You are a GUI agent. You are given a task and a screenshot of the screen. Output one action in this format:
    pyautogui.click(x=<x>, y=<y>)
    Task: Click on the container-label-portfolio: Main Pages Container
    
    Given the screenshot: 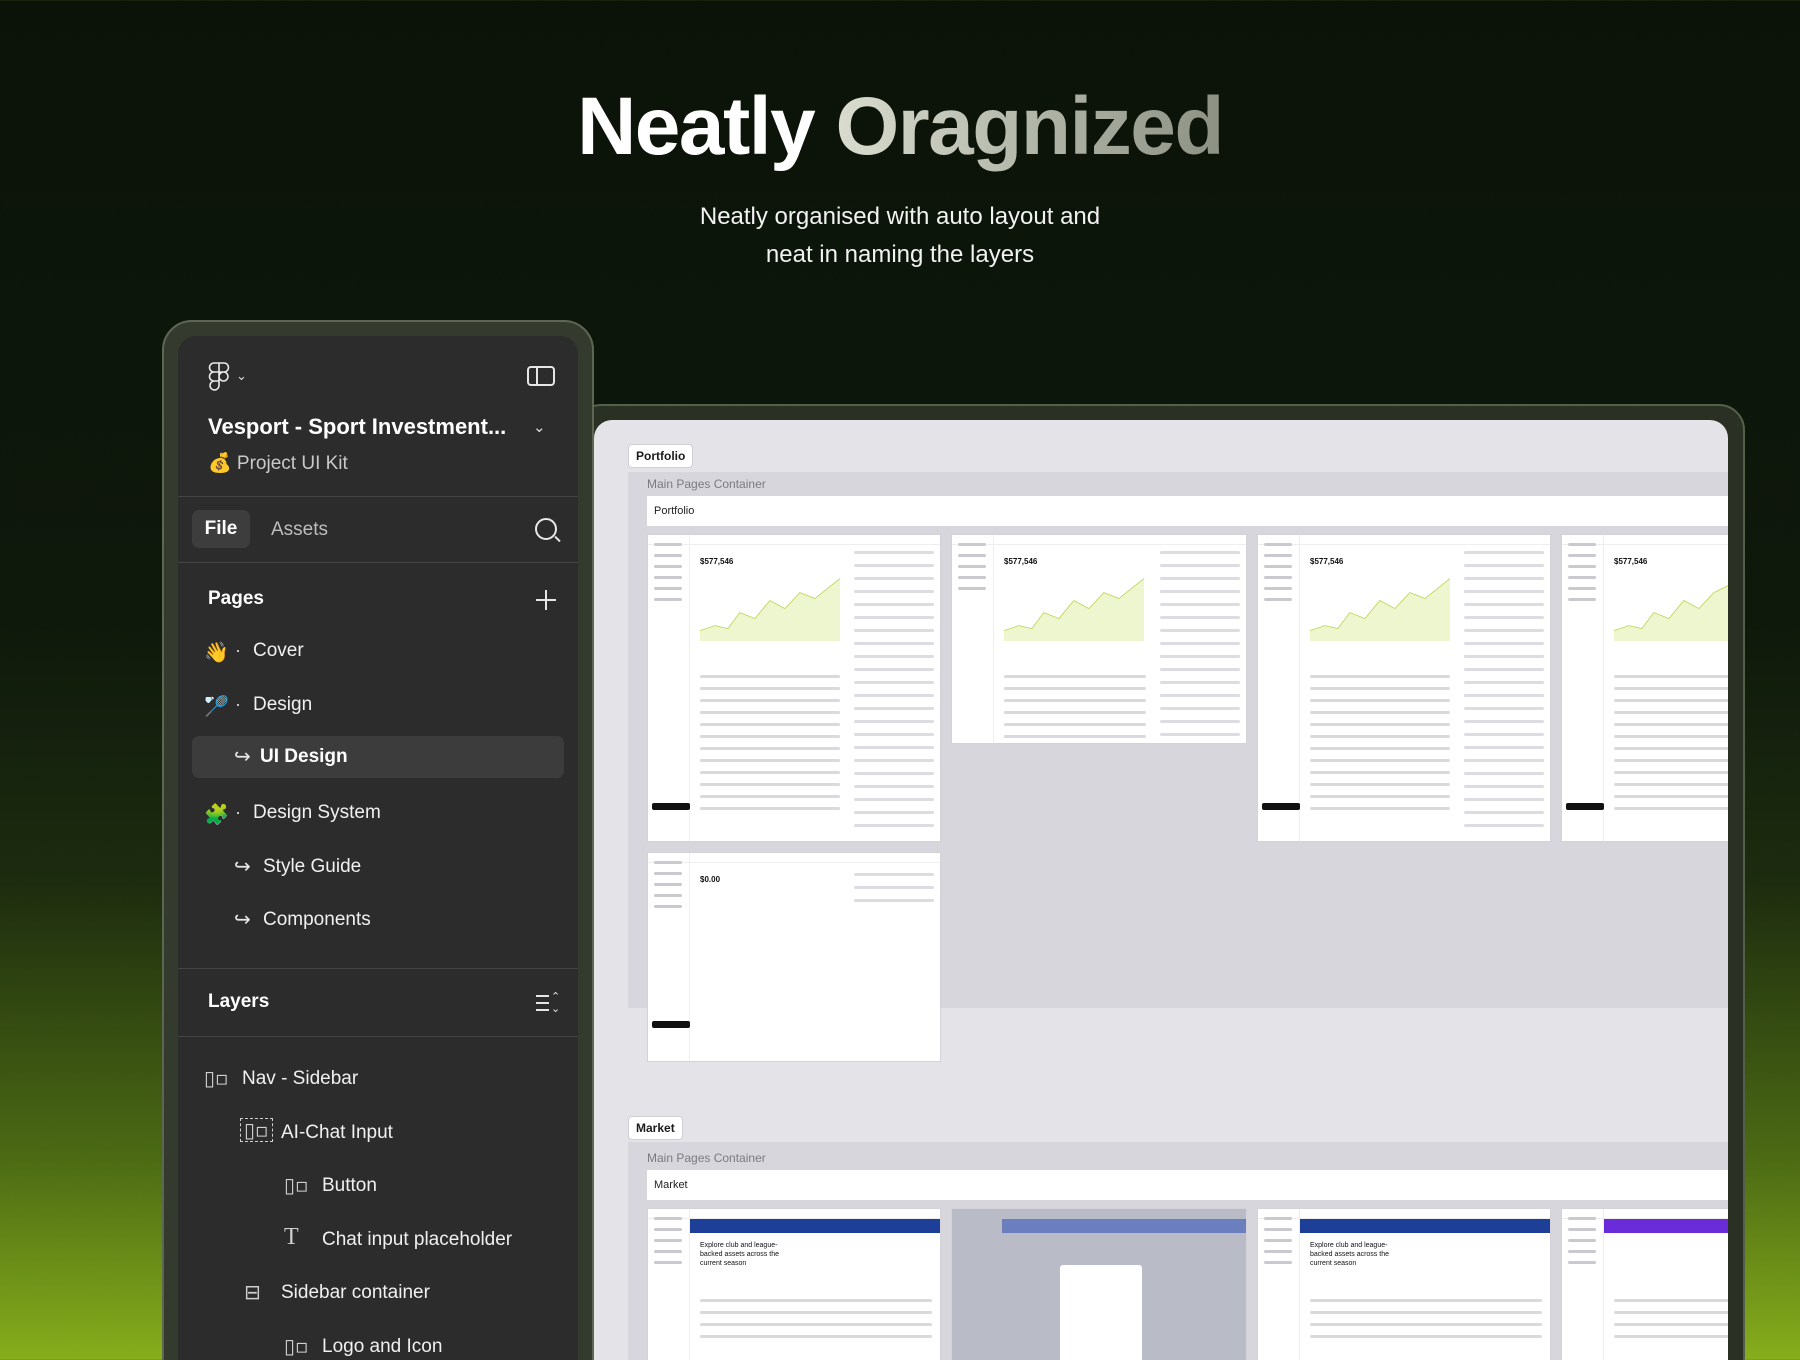 What is the action you would take?
    pyautogui.click(x=706, y=484)
    